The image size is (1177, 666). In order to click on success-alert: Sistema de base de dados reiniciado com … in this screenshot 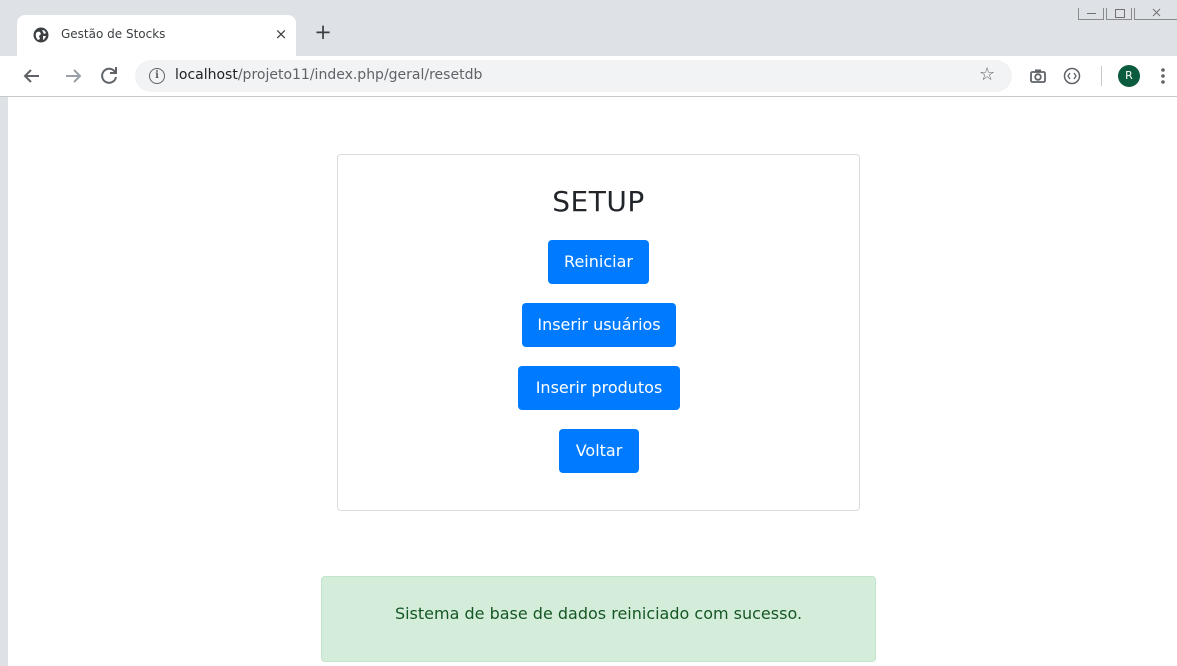, I will do `click(598, 619)`.